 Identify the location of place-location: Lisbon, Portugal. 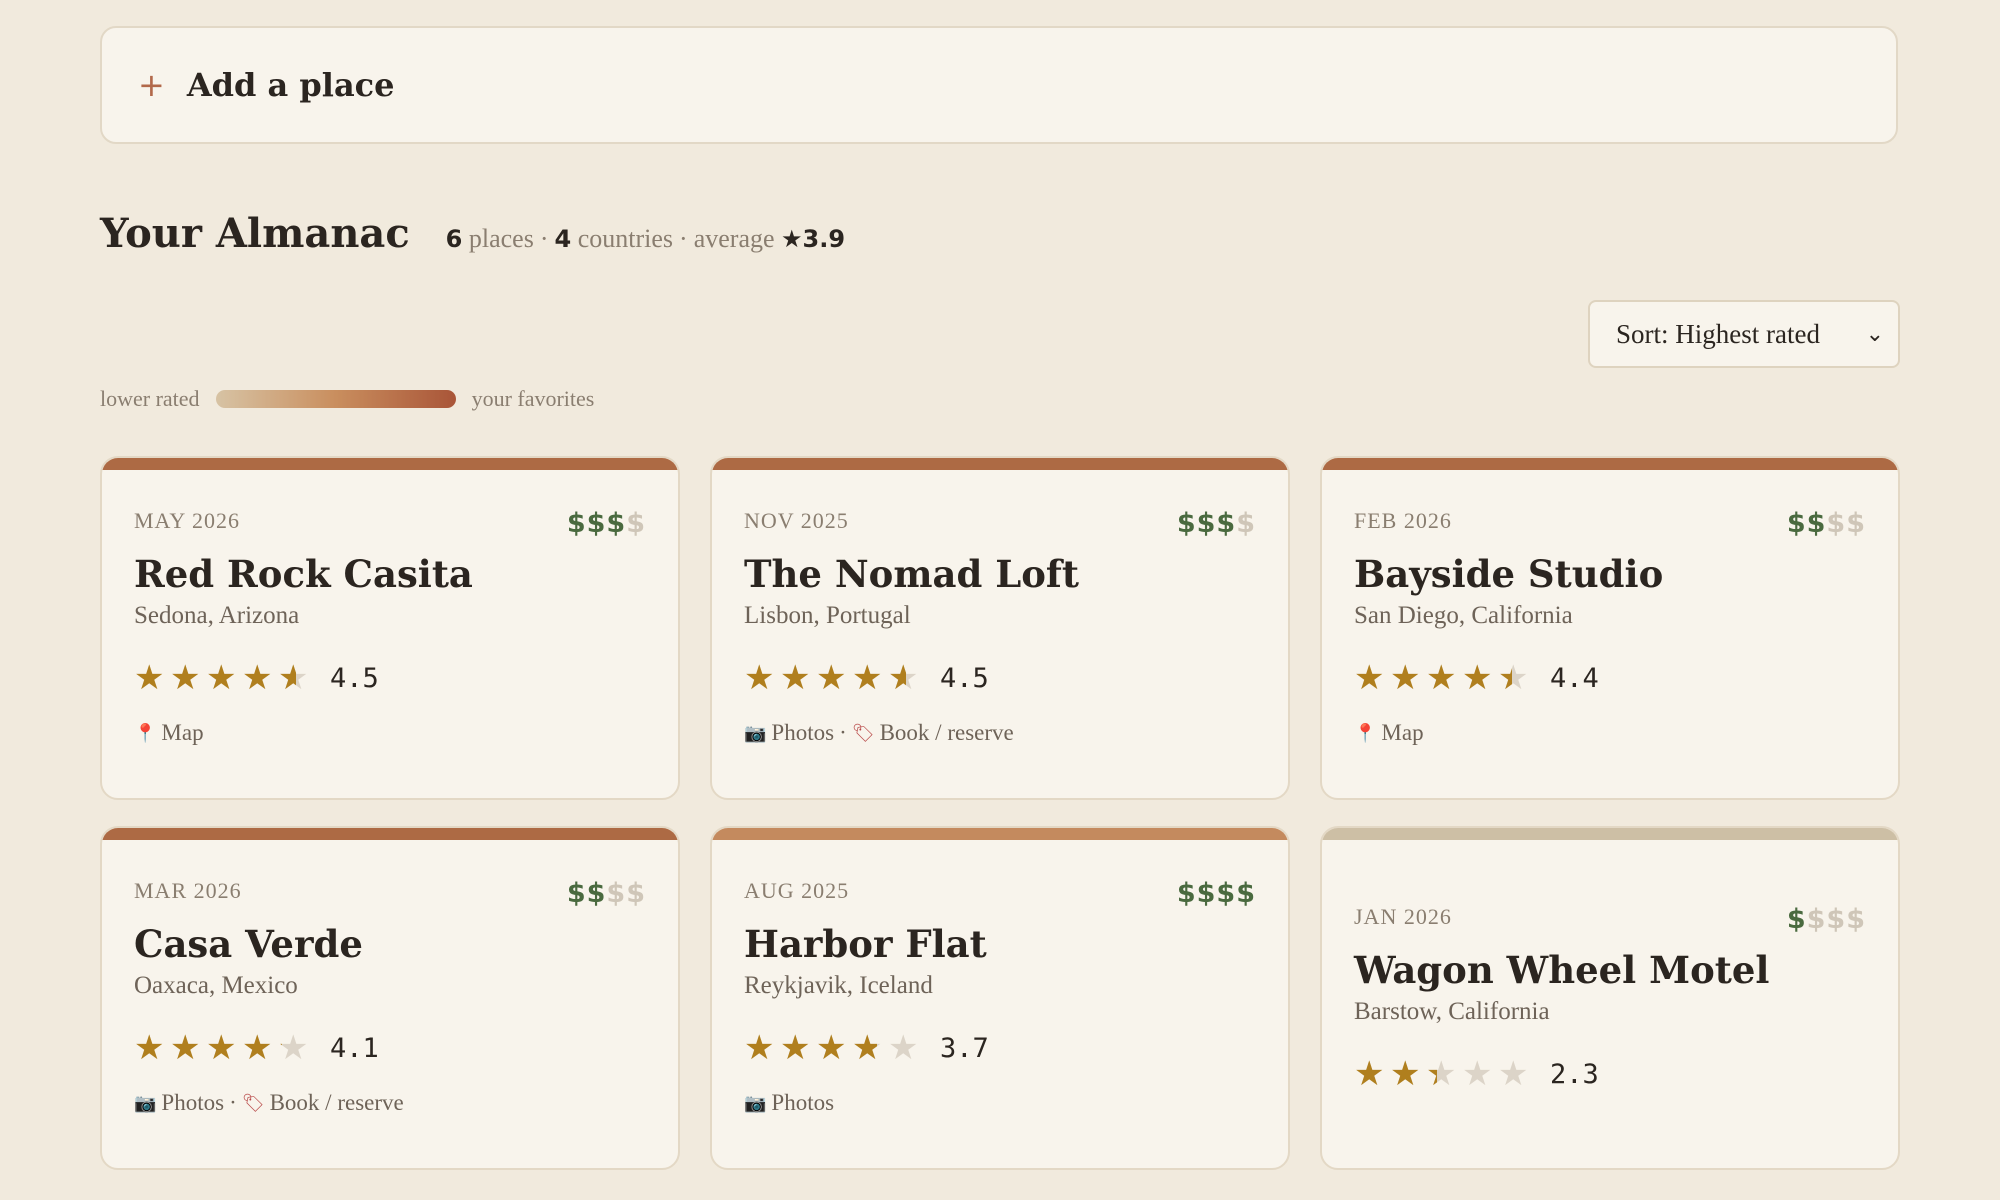
(827, 615).